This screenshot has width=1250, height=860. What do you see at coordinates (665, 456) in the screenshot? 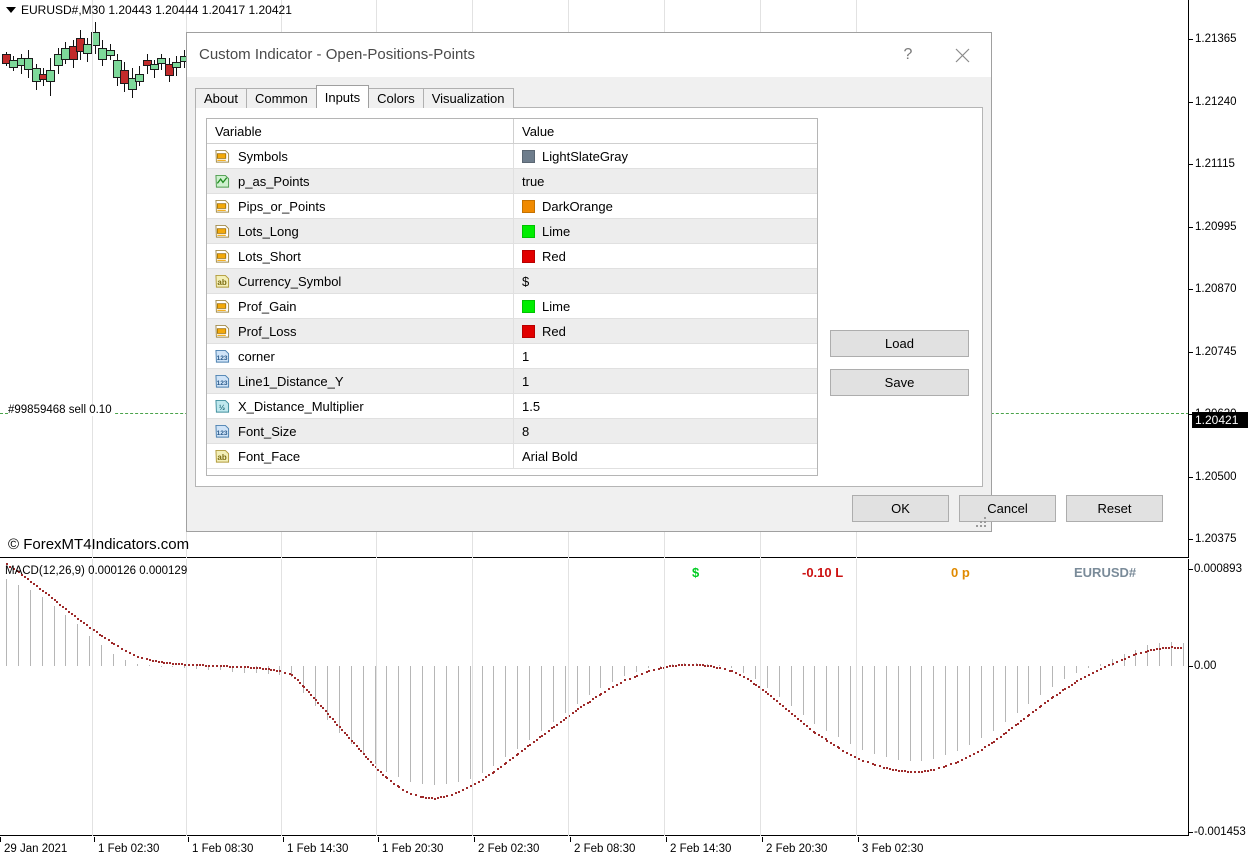
I see `value-cell: Arial Bold` at bounding box center [665, 456].